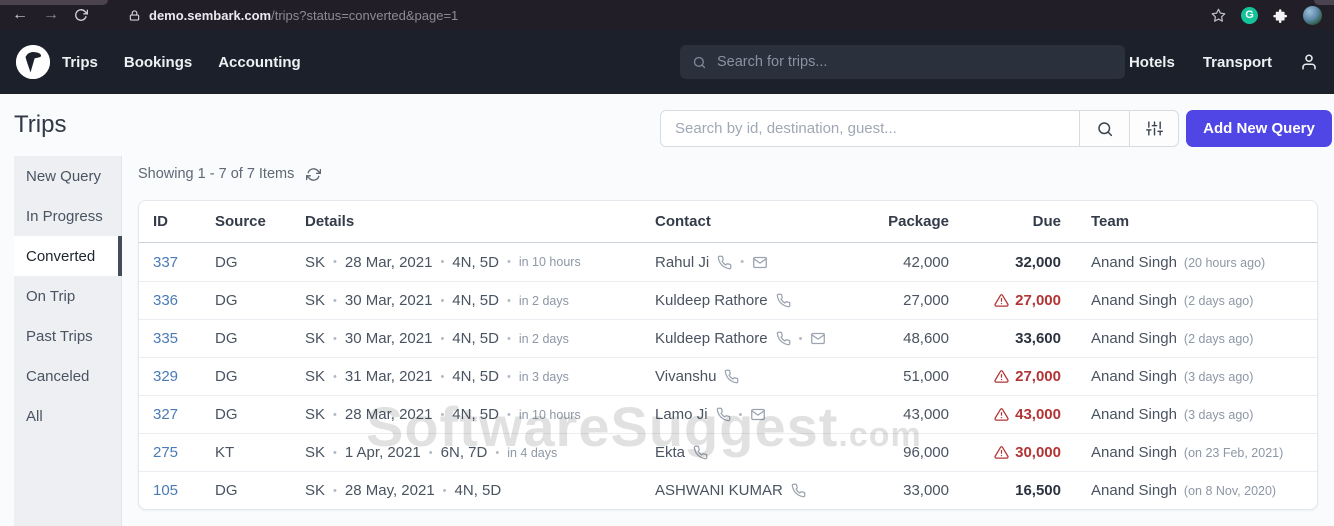 This screenshot has width=1334, height=526. What do you see at coordinates (158, 62) in the screenshot?
I see `nav-link: Bookings` at bounding box center [158, 62].